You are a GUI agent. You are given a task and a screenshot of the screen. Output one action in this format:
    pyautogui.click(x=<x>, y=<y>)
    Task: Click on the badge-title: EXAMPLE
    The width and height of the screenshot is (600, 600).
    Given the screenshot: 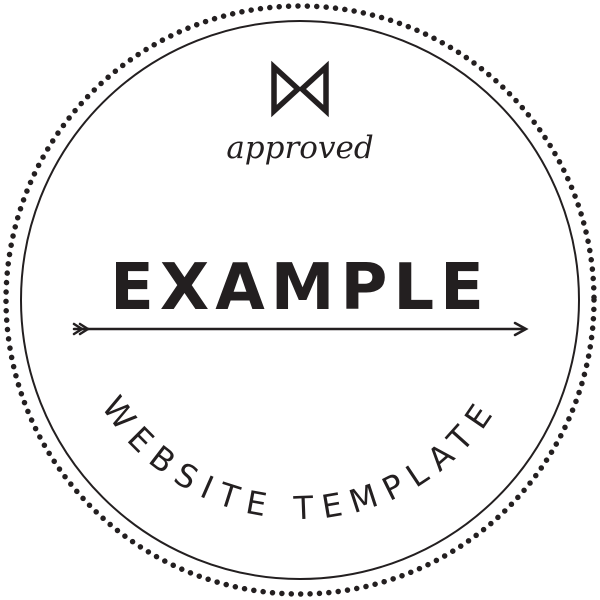 What is the action you would take?
    pyautogui.click(x=300, y=288)
    